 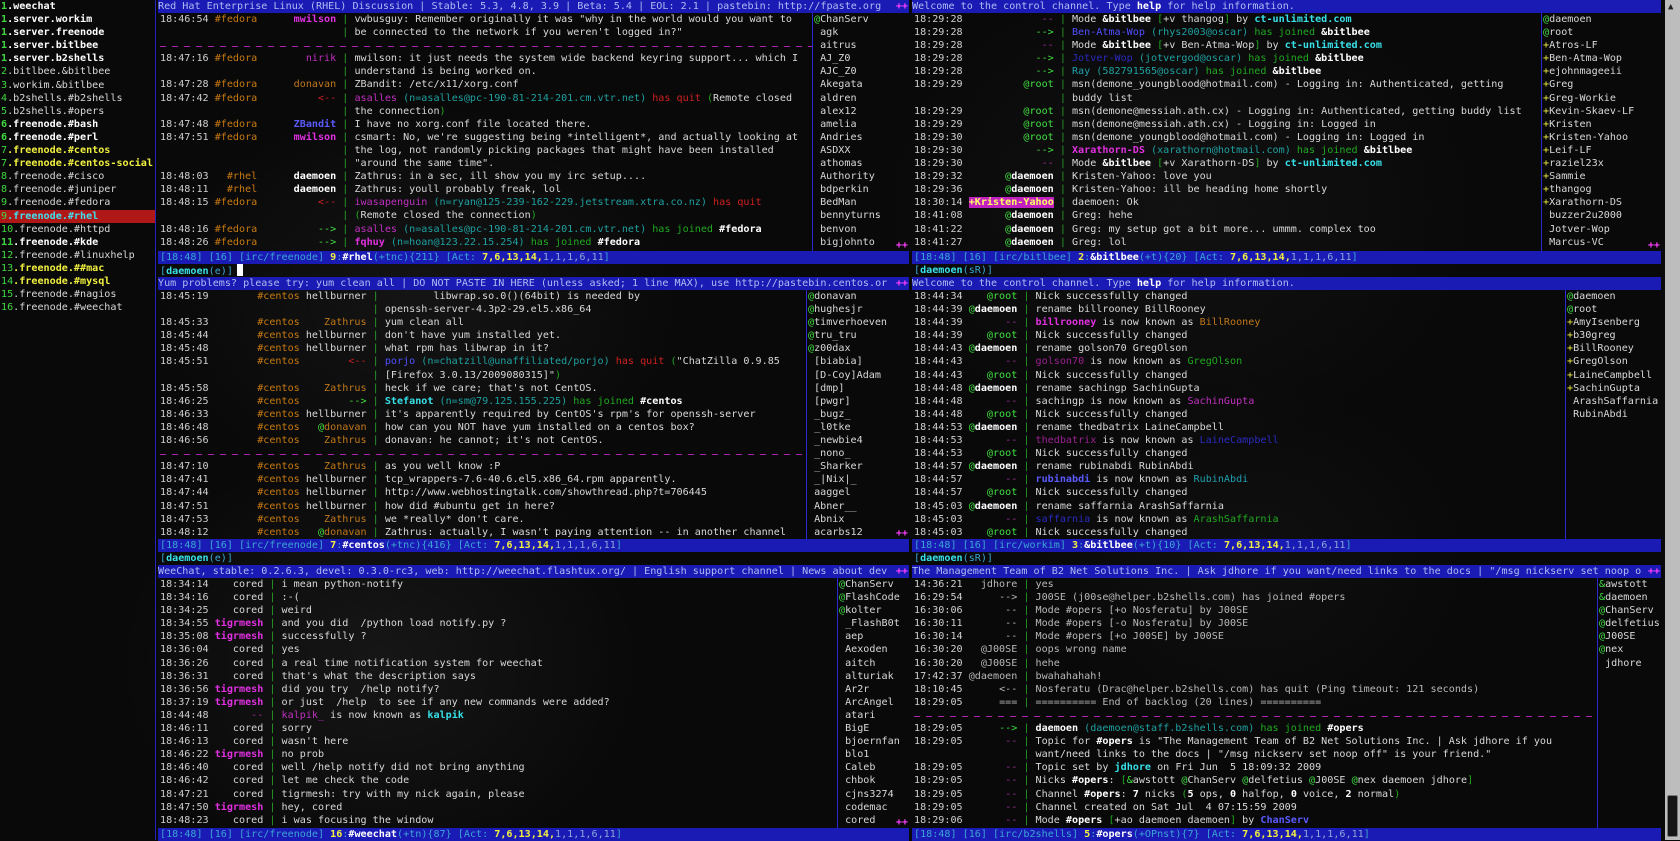 I want to click on nick-list-item: ASDXX, so click(x=861, y=150).